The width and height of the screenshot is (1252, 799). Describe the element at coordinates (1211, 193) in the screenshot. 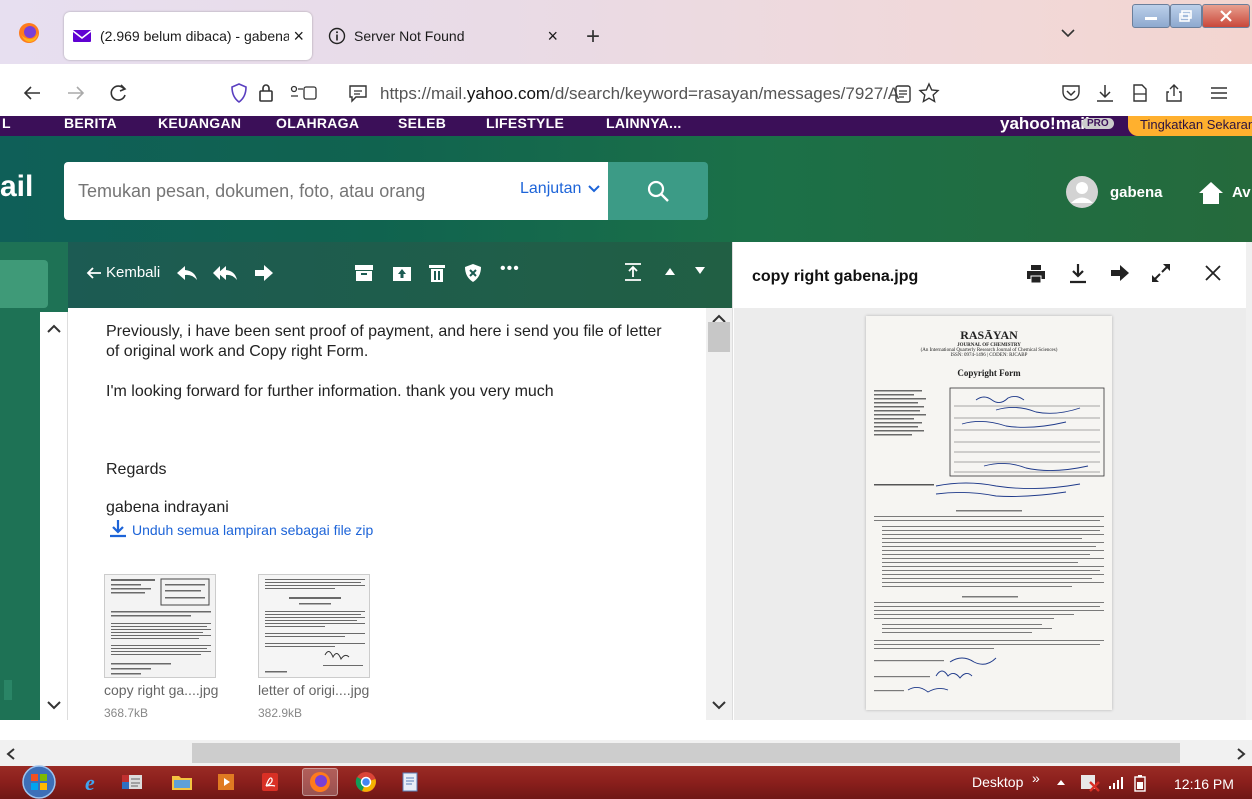

I see `home-icon` at that location.